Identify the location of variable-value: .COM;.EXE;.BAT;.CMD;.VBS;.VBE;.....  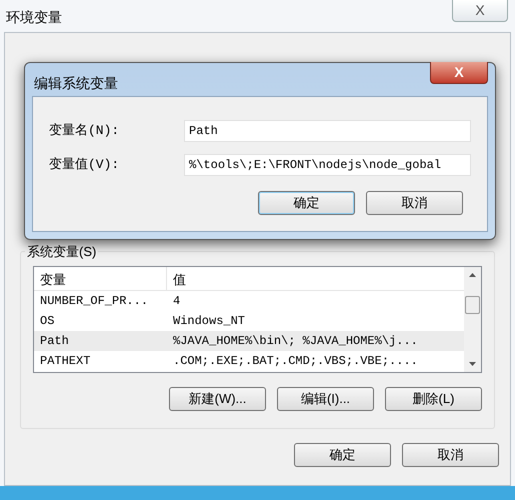
(295, 361).